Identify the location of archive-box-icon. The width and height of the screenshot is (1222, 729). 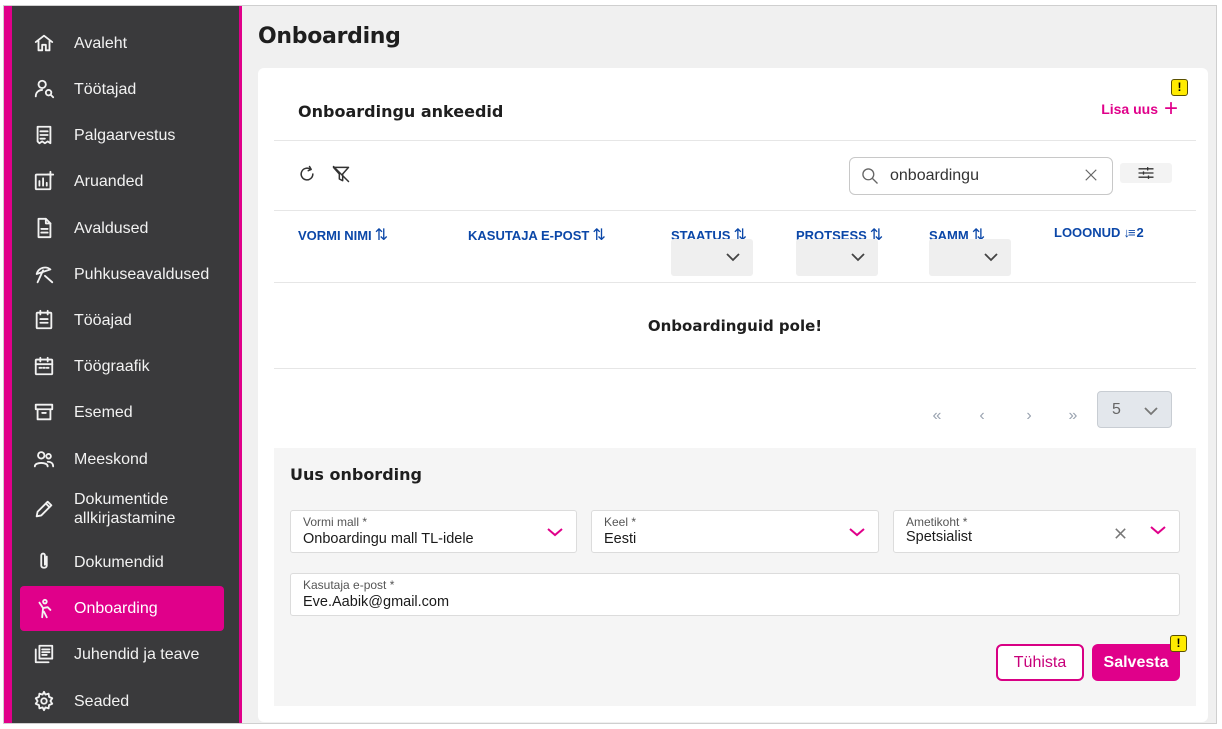
(44, 412).